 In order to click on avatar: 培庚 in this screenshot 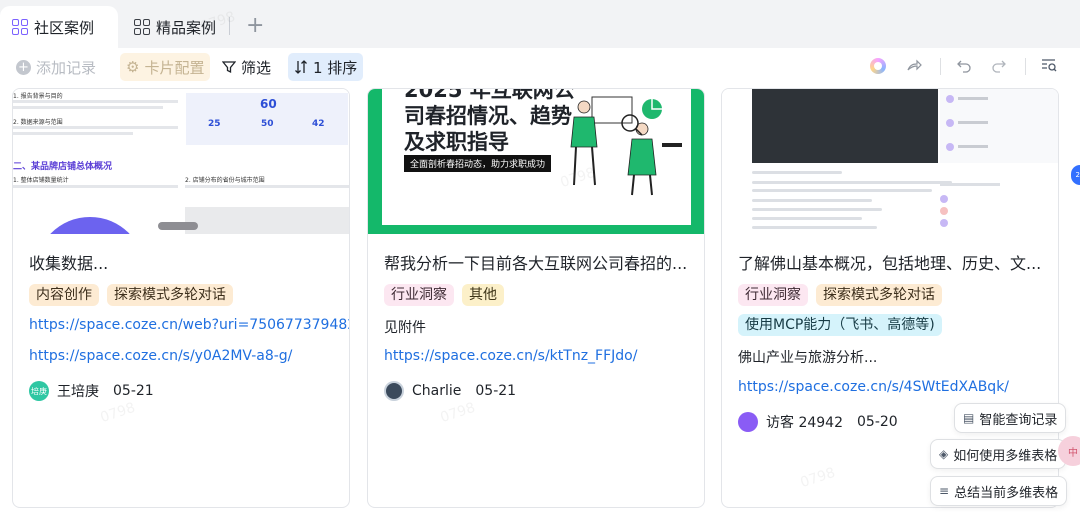, I will do `click(39, 391)`.